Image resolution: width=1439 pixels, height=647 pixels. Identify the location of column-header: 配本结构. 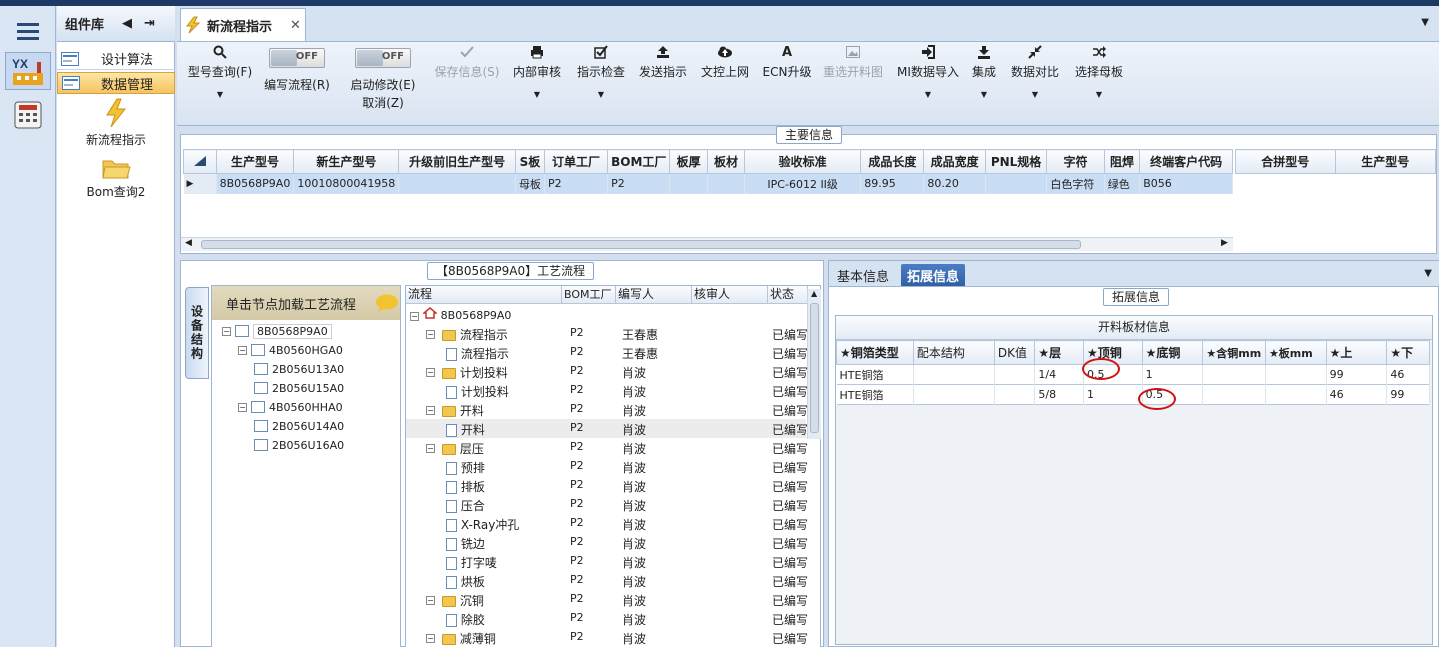
(953, 352).